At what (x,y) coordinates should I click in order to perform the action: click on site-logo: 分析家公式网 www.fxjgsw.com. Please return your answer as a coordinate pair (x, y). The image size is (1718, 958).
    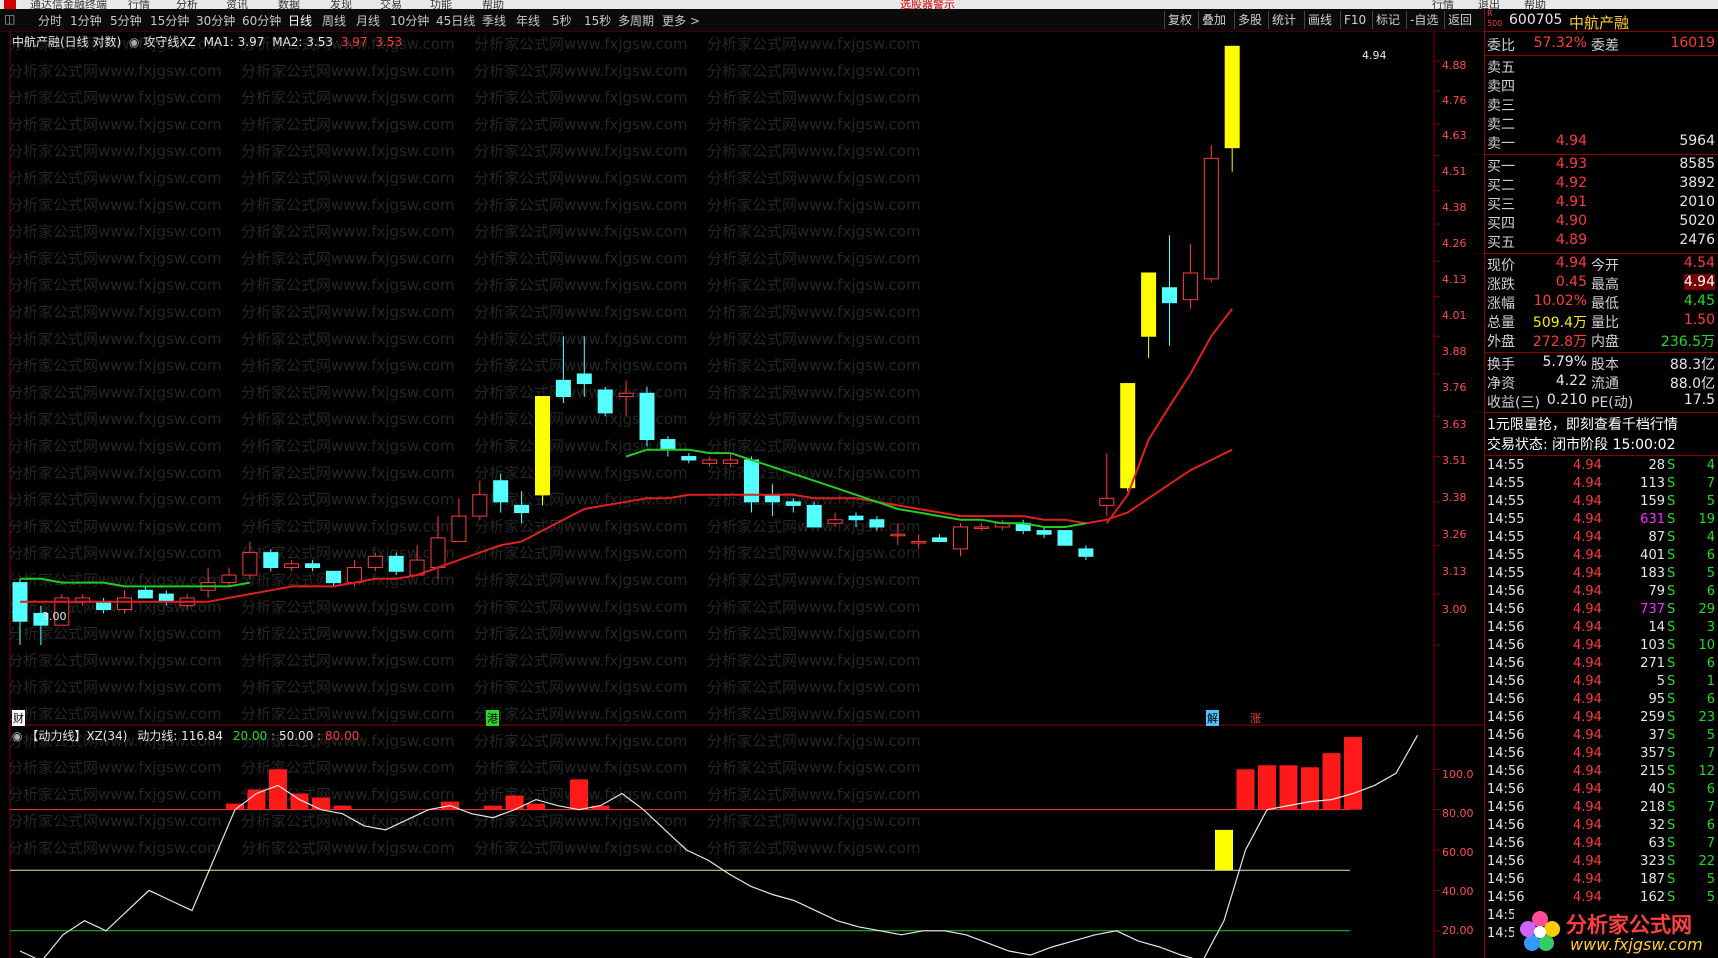
    Looking at the image, I should click on (1616, 931).